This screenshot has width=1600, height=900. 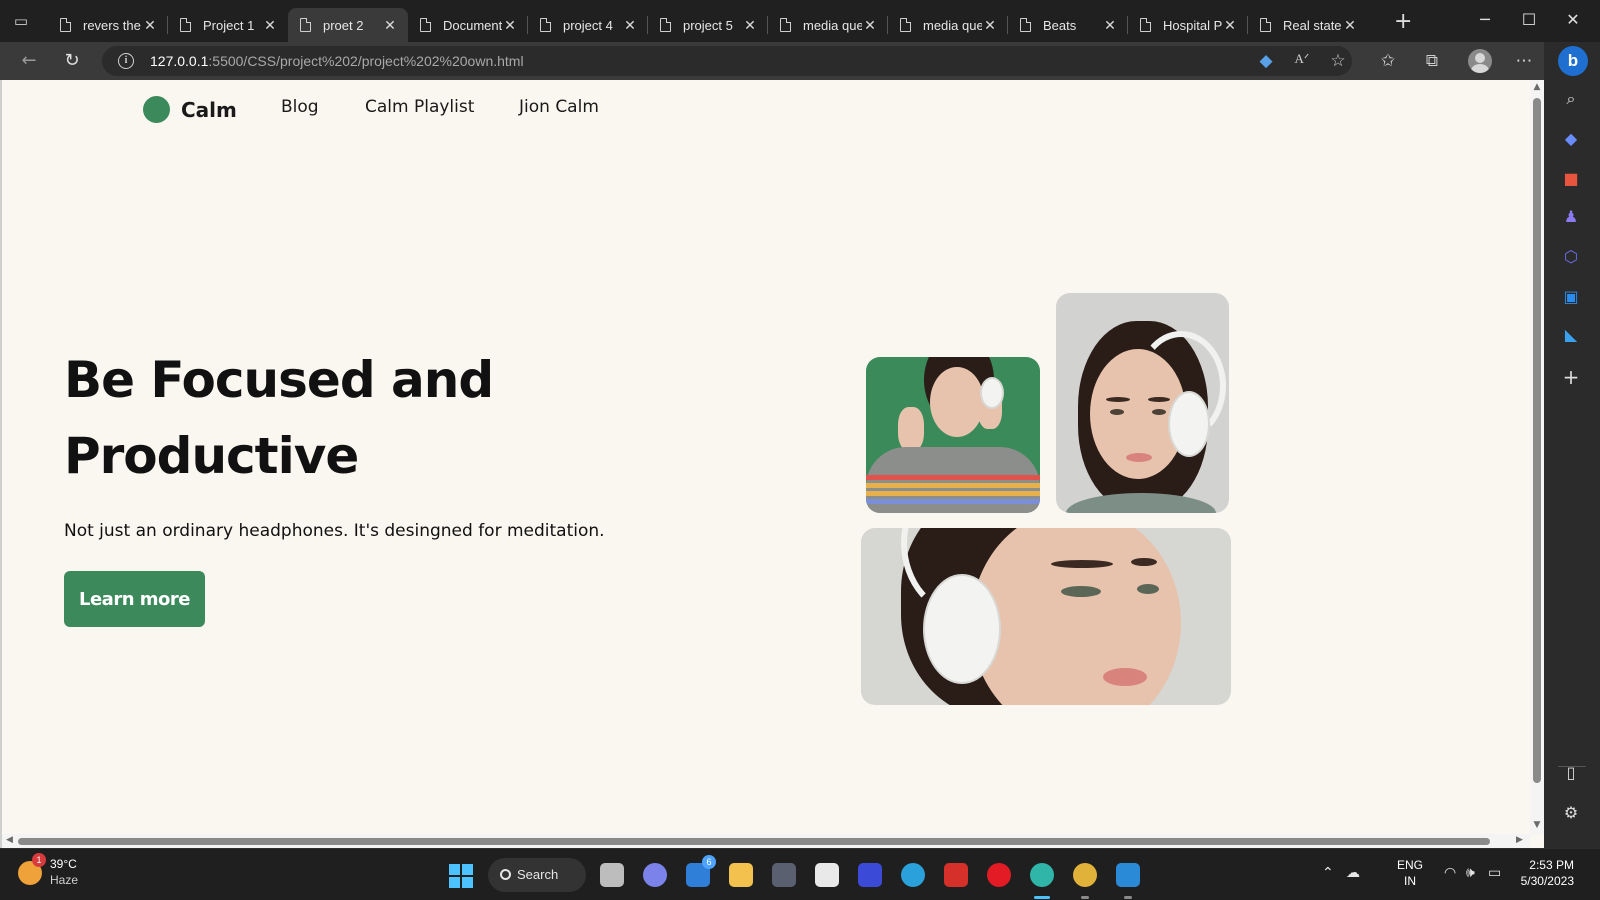 What do you see at coordinates (1571, 297) in the screenshot?
I see `outlook-icon: ▣` at bounding box center [1571, 297].